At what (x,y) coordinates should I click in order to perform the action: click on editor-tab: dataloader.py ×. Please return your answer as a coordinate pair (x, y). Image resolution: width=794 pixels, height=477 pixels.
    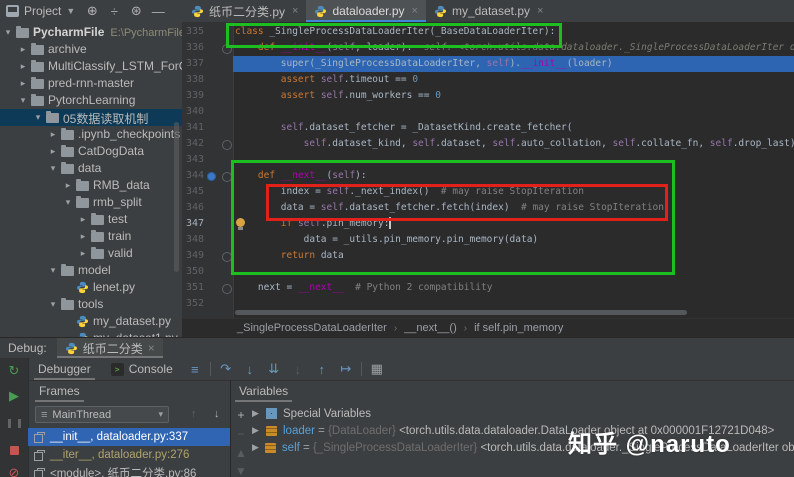
    Looking at the image, I should click on (366, 11).